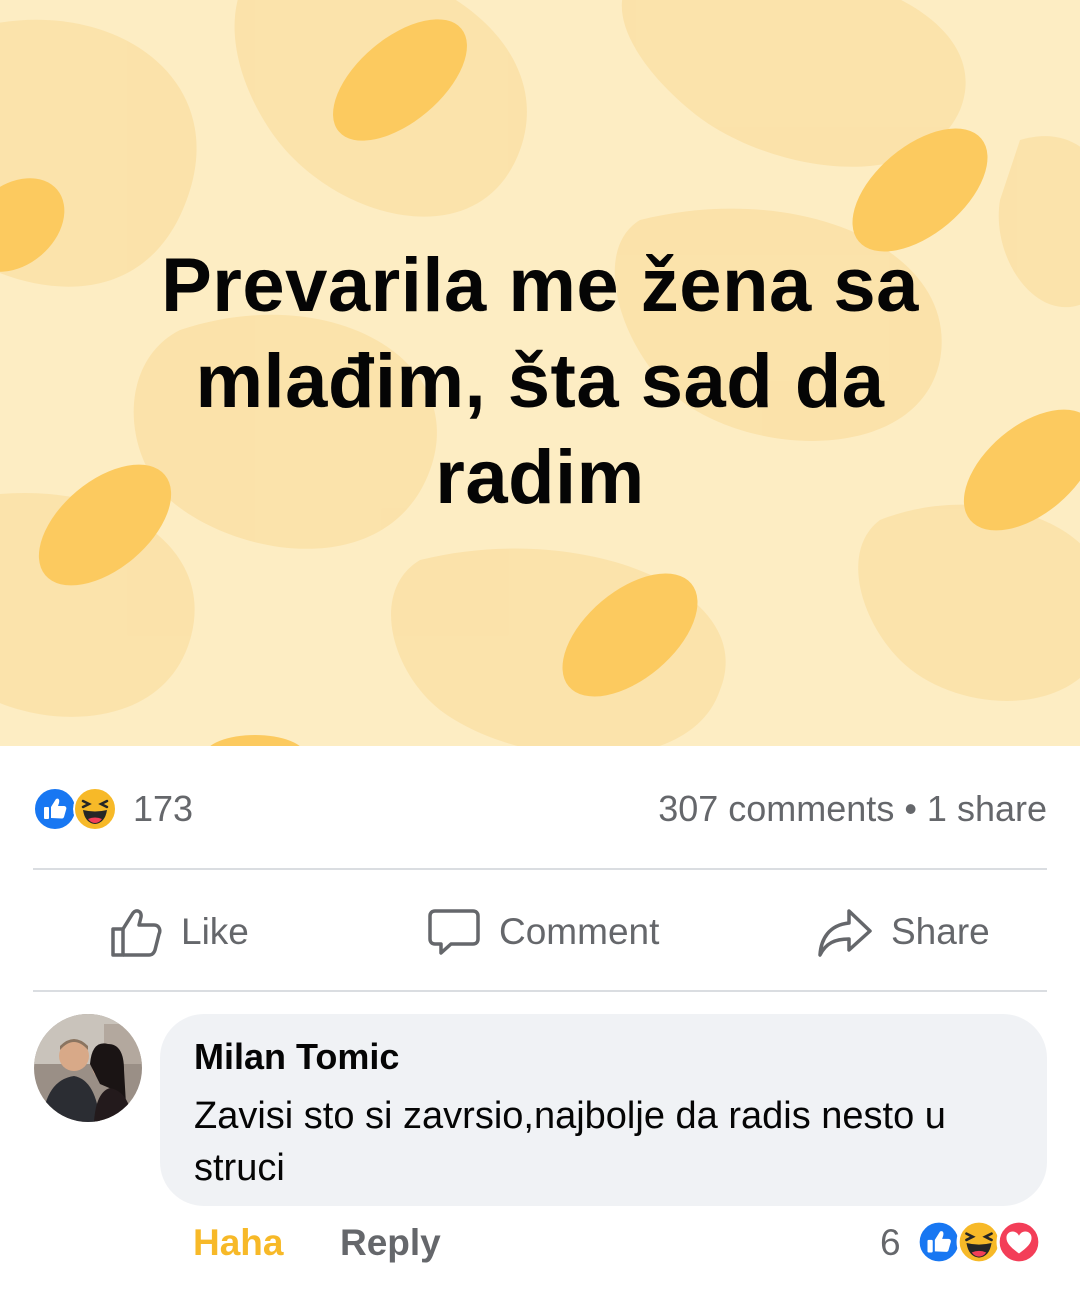 The height and width of the screenshot is (1294, 1080). Describe the element at coordinates (454, 932) in the screenshot. I see `comment-icon` at that location.